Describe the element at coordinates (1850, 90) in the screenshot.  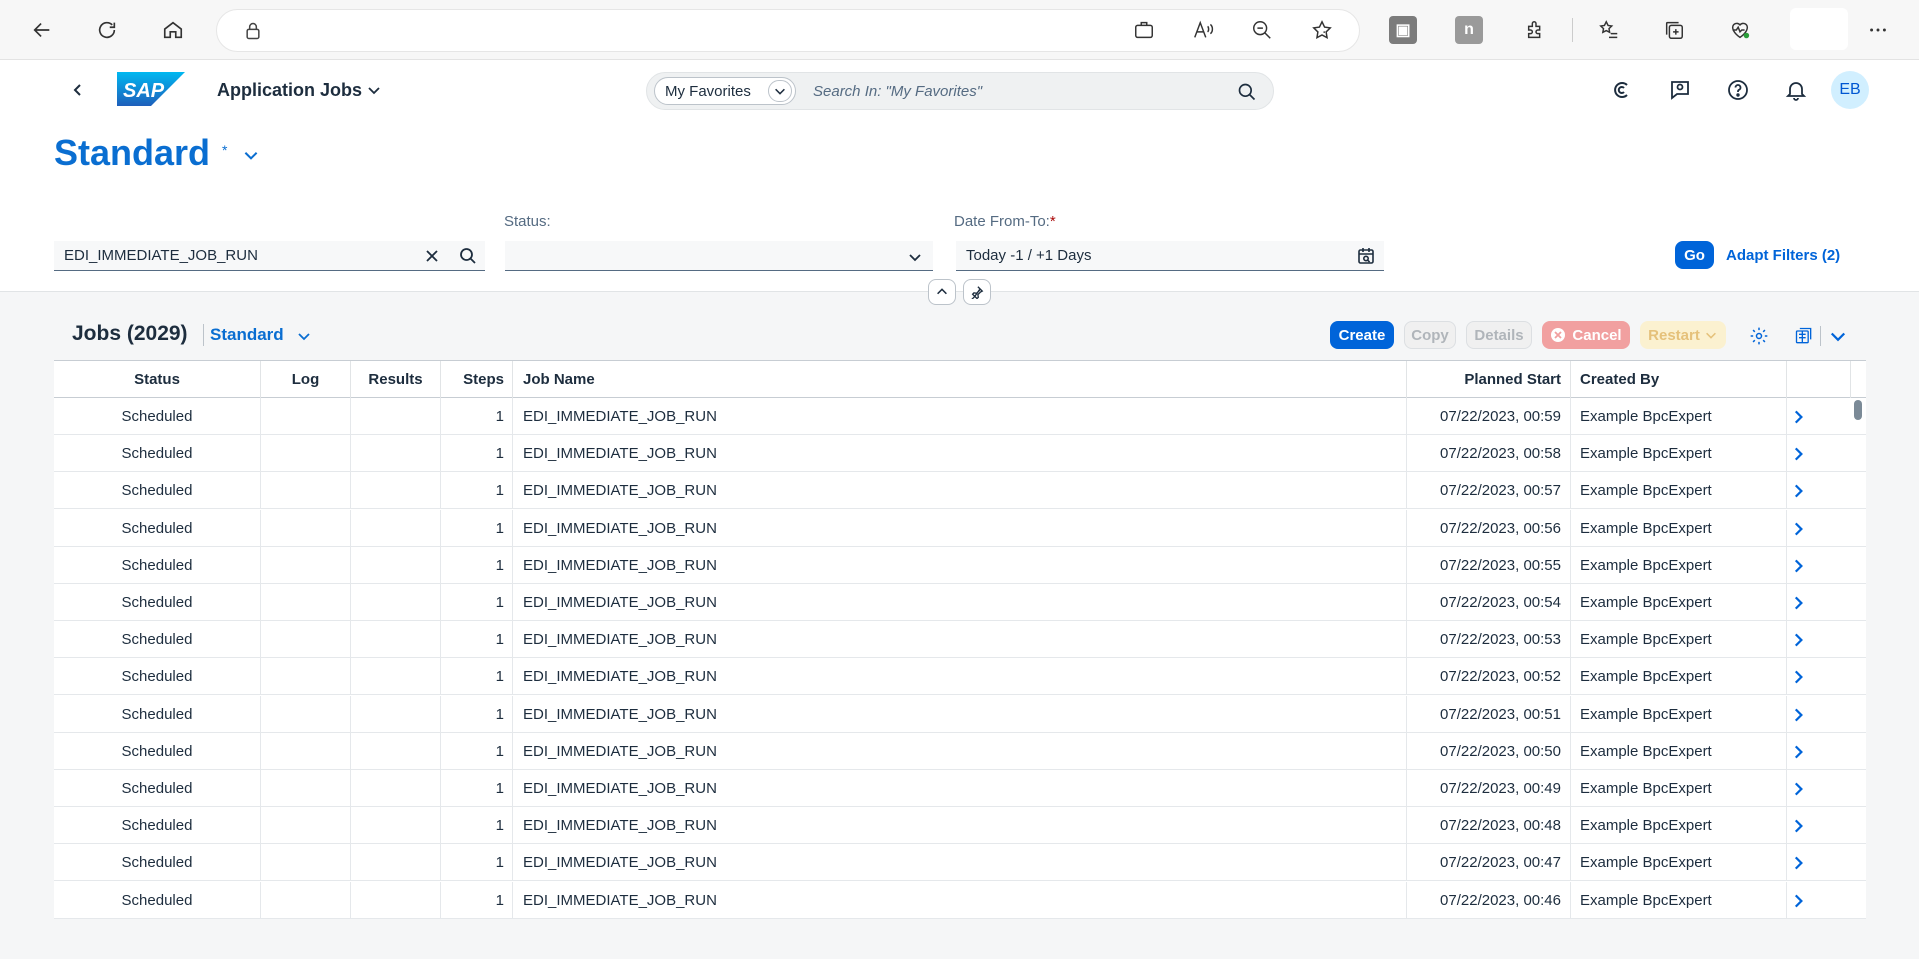
I see `avatar: EB` at that location.